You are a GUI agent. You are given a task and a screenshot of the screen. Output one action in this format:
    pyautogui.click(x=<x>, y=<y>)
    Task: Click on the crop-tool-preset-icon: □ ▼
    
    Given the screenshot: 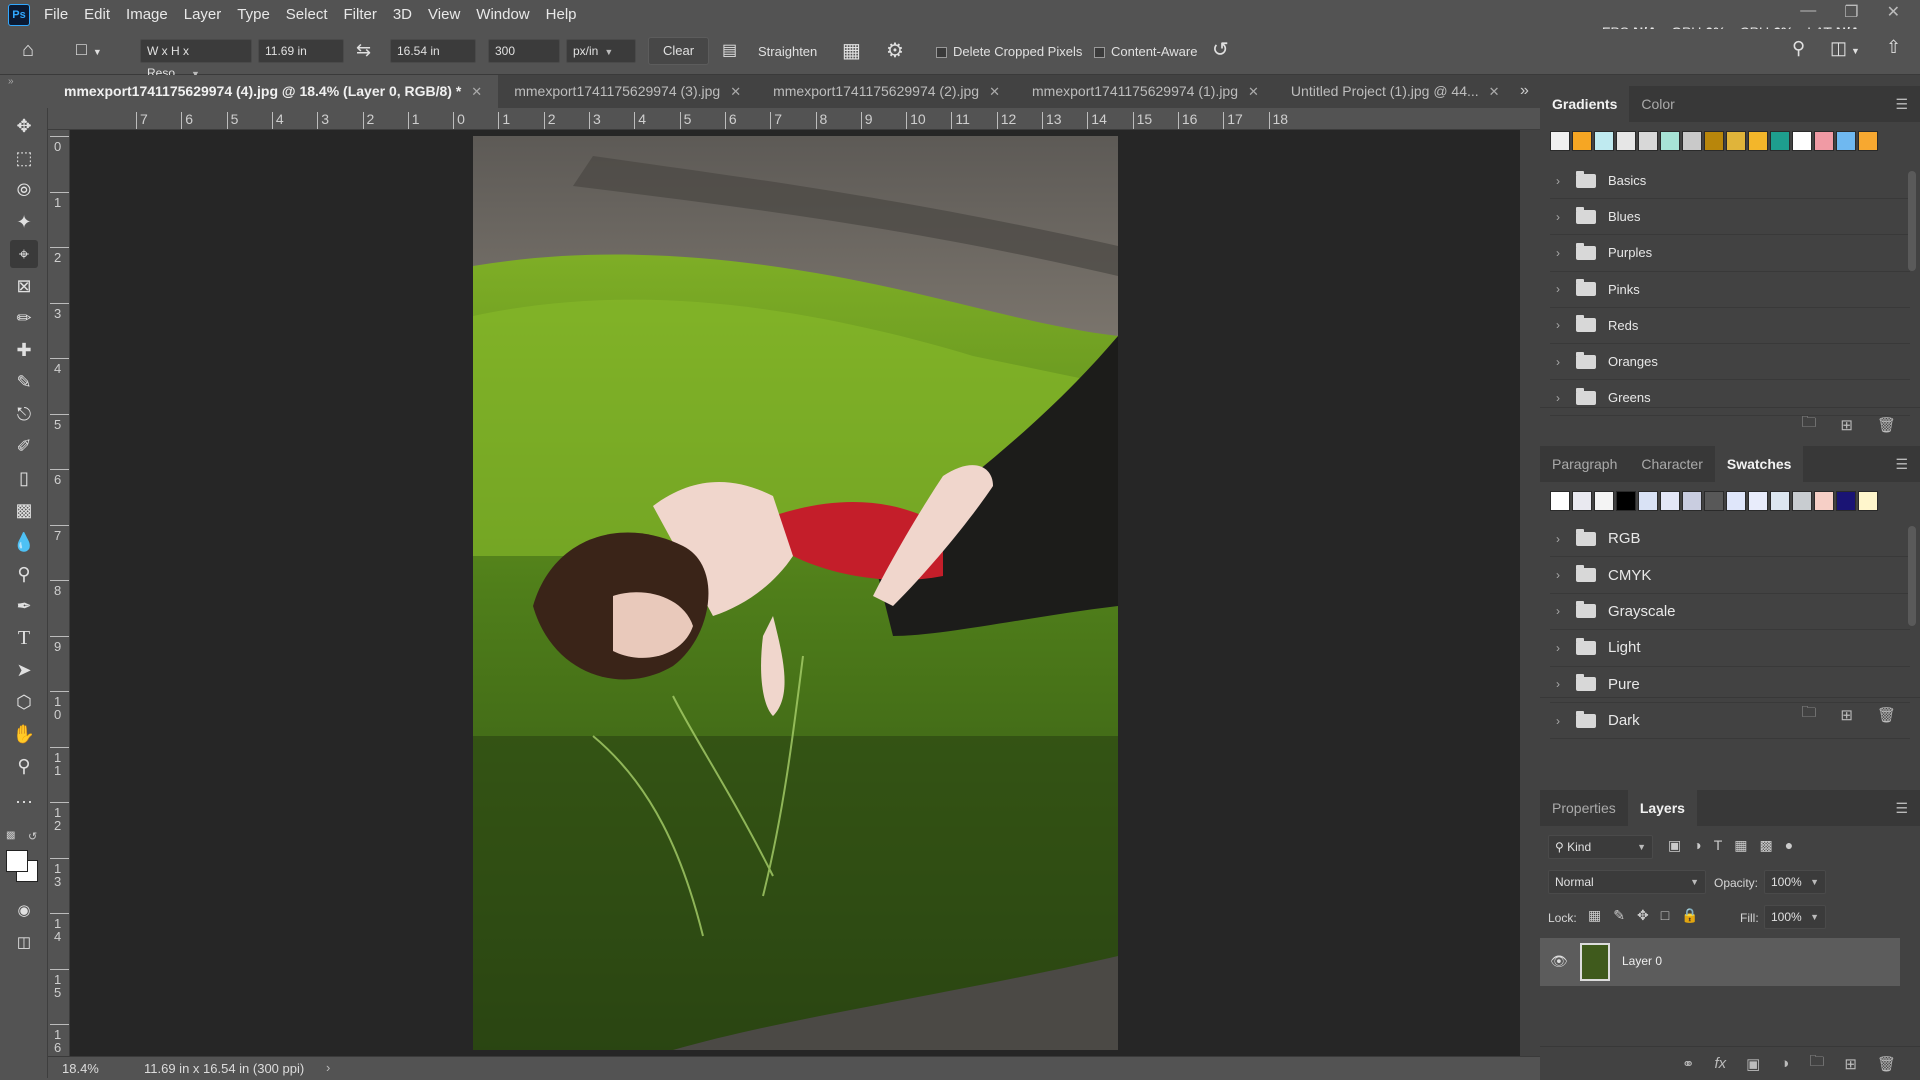 What is the action you would take?
    pyautogui.click(x=89, y=49)
    